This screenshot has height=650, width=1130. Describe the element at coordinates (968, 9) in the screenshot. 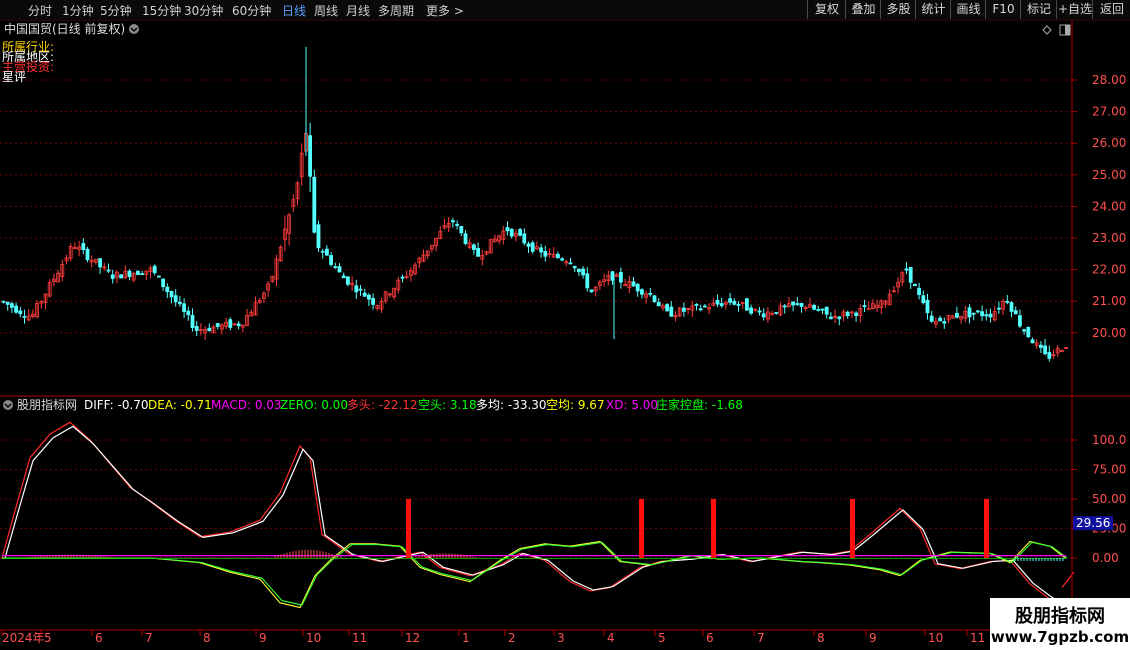

I see `toolbar-button-4: 画线` at that location.